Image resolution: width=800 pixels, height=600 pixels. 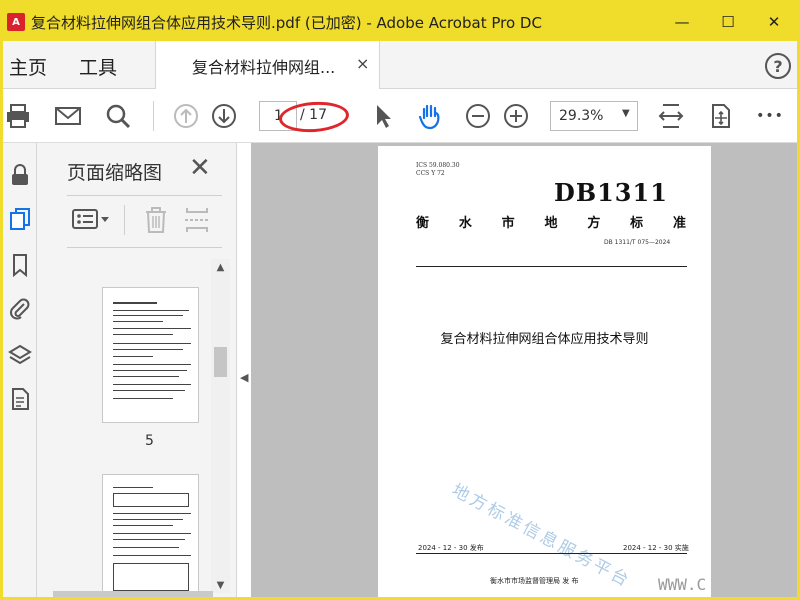 I want to click on paperclip-icon, so click(x=20, y=309).